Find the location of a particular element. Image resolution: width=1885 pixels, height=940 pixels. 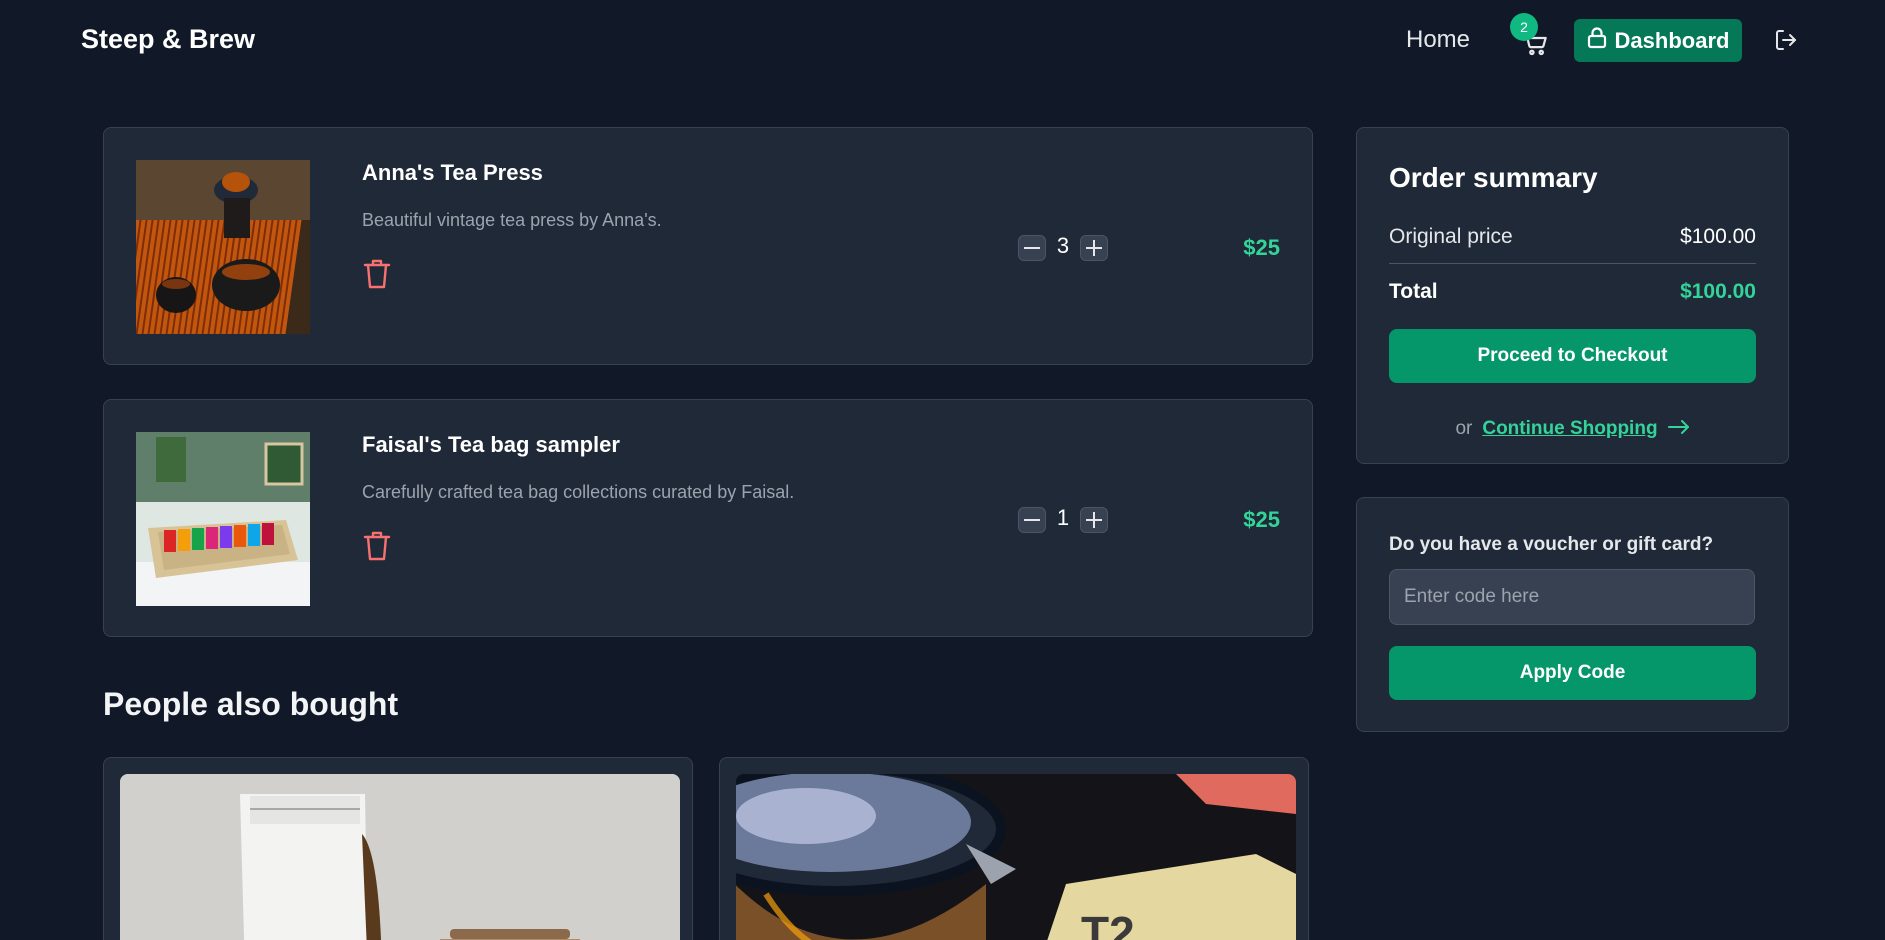

proceed-to-checkout-button: Proceed to Checkout is located at coordinates (1572, 356).